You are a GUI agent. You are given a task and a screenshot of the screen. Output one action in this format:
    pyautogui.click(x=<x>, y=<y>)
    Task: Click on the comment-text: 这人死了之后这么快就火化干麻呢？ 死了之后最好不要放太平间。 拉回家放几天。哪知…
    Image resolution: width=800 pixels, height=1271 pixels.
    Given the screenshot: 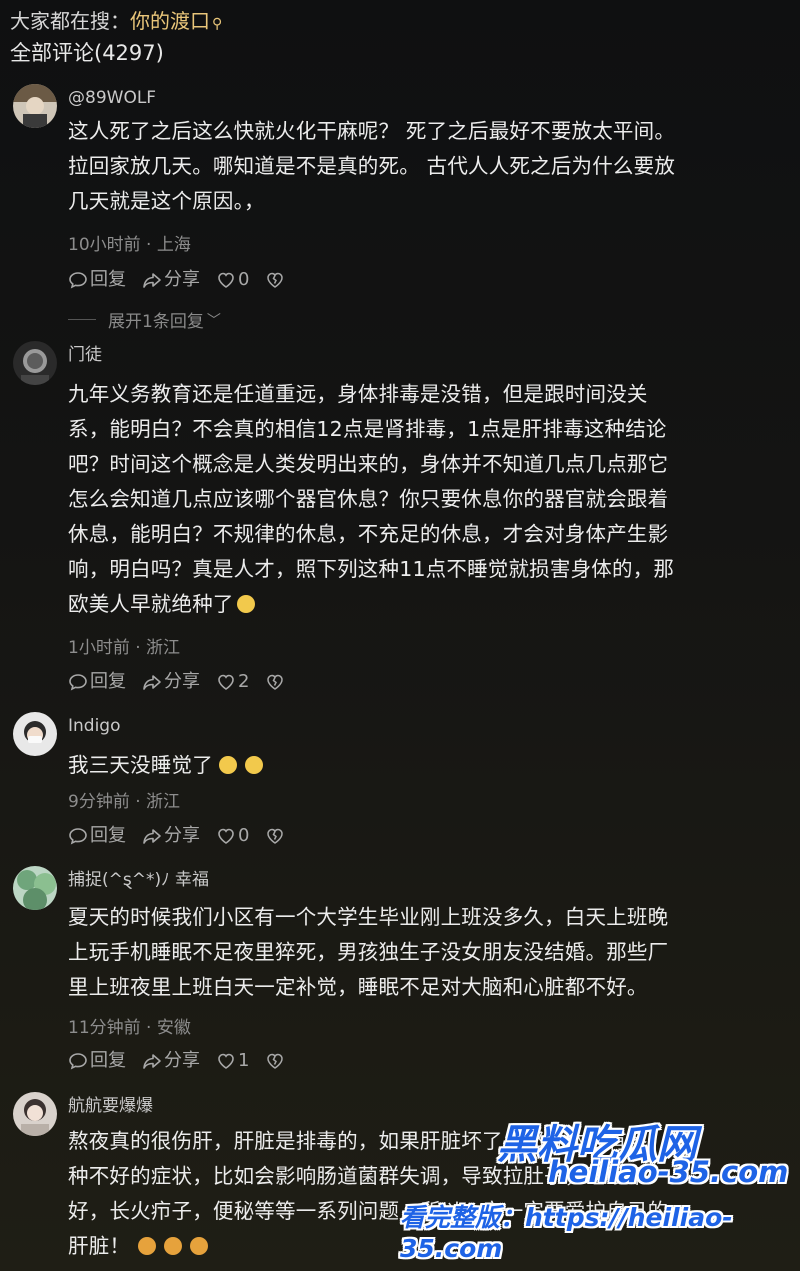 What is the action you would take?
    pyautogui.click(x=372, y=166)
    